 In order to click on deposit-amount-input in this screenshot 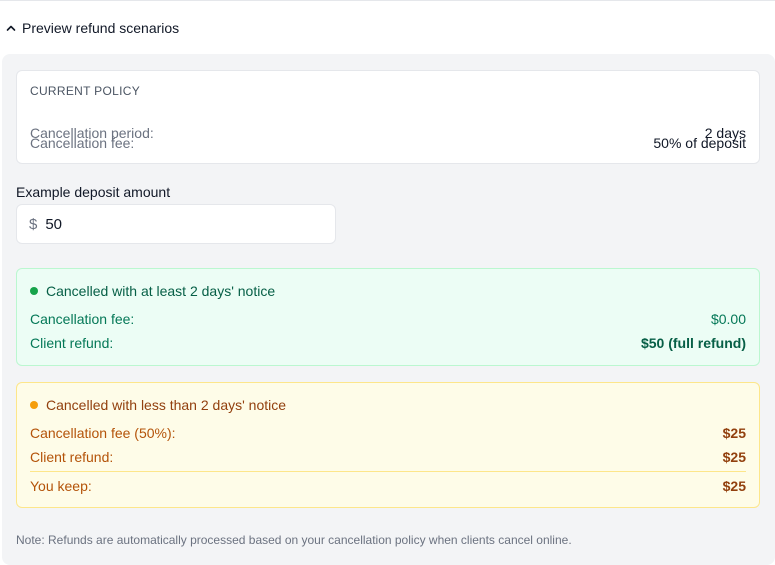, I will do `click(175, 224)`.